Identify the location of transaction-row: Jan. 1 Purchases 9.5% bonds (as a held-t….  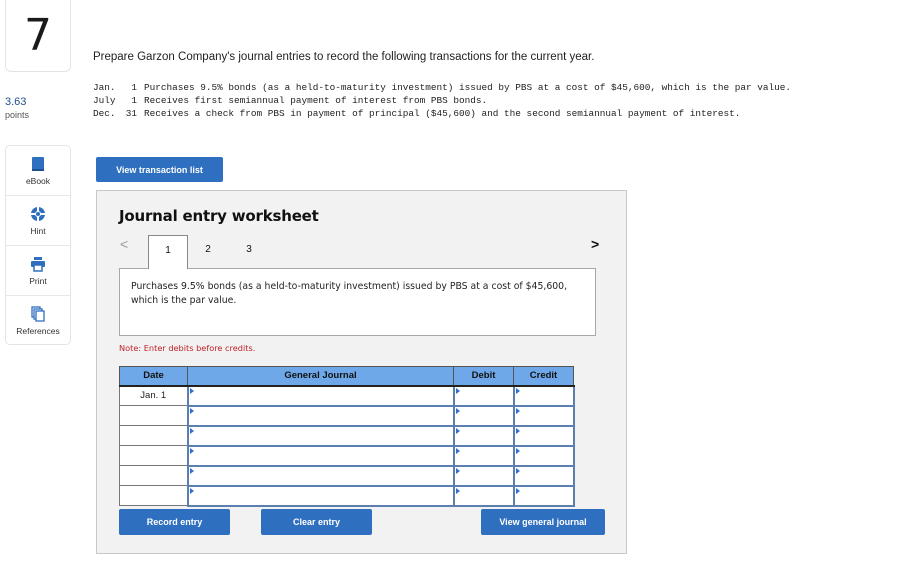
(463, 87).